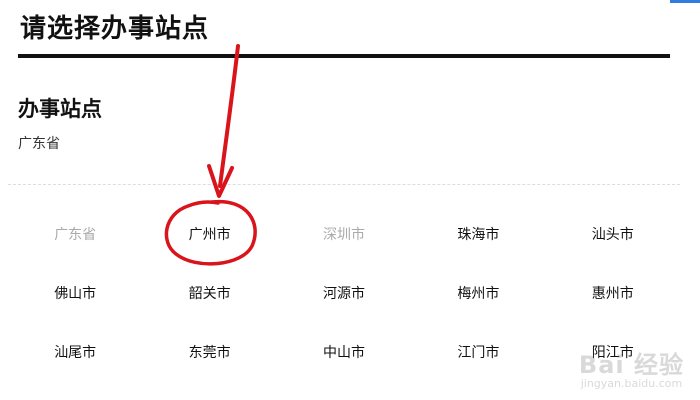 The image size is (700, 400). Describe the element at coordinates (209, 351) in the screenshot. I see `city-item: 东莞市` at that location.